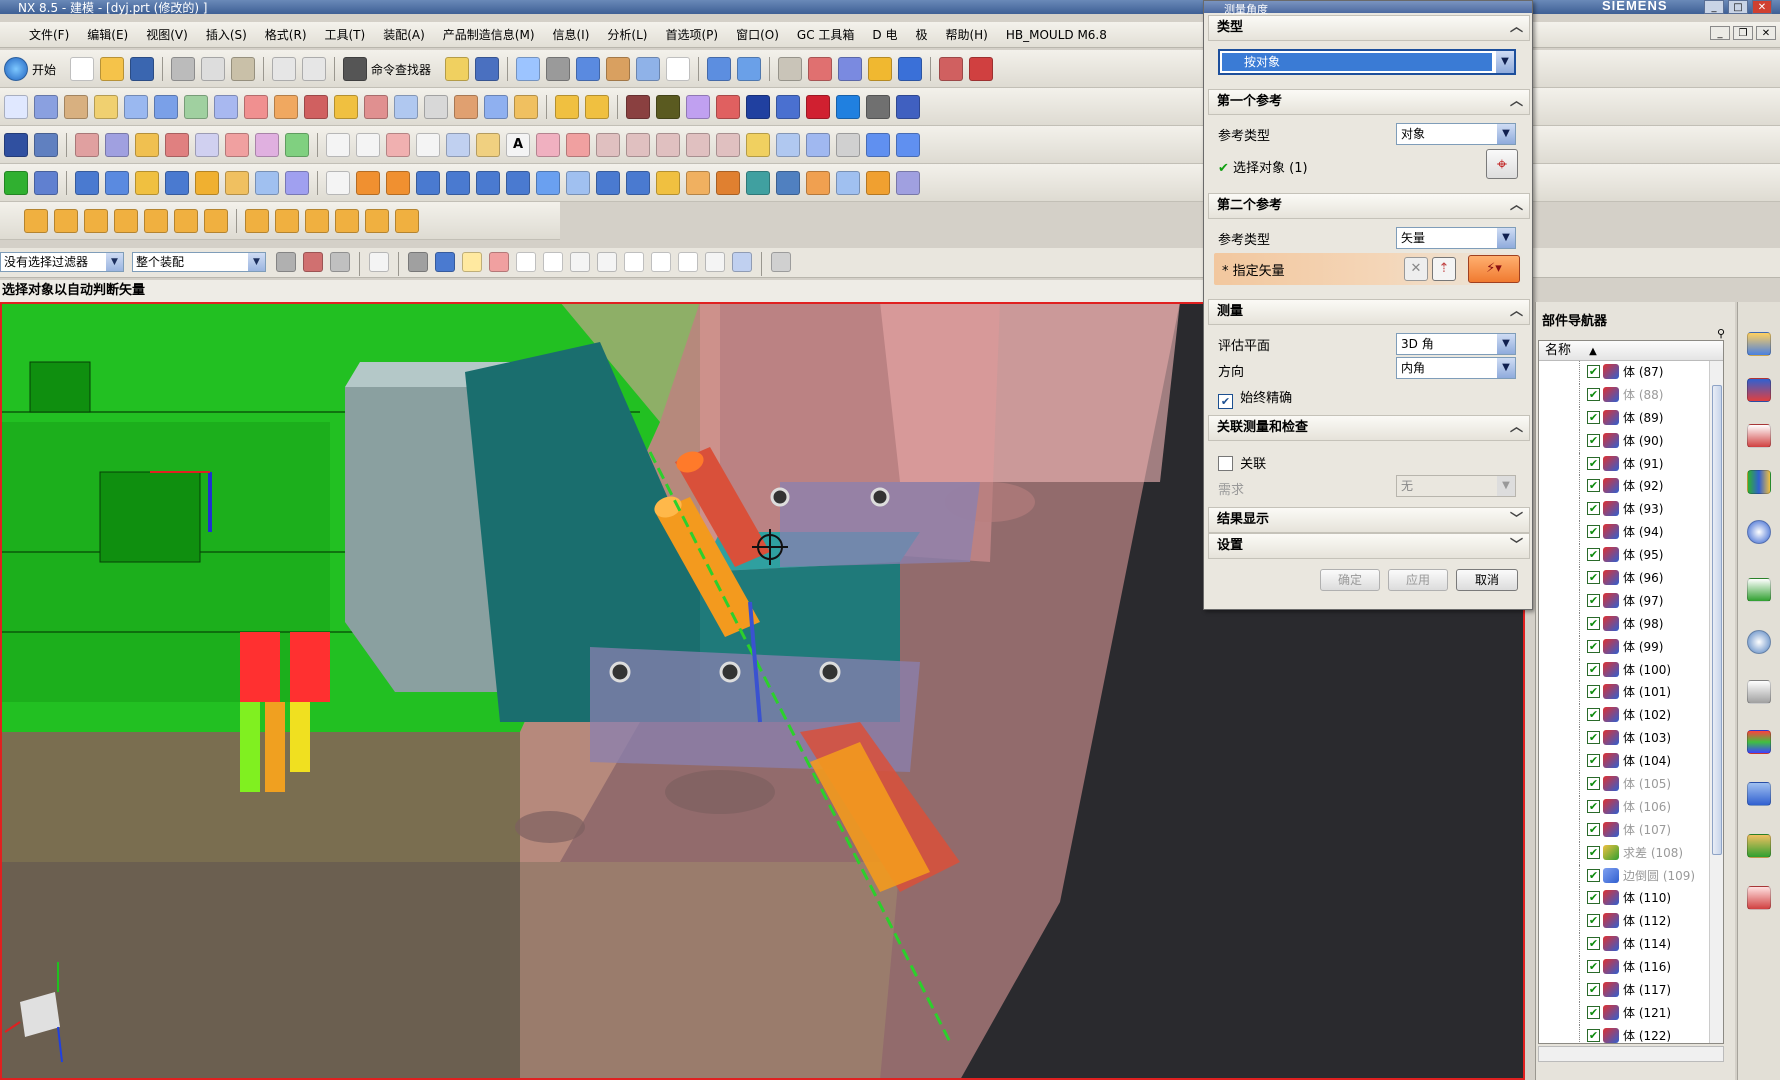 This screenshot has height=1080, width=1780. What do you see at coordinates (286, 107) in the screenshot?
I see `offset-icon` at bounding box center [286, 107].